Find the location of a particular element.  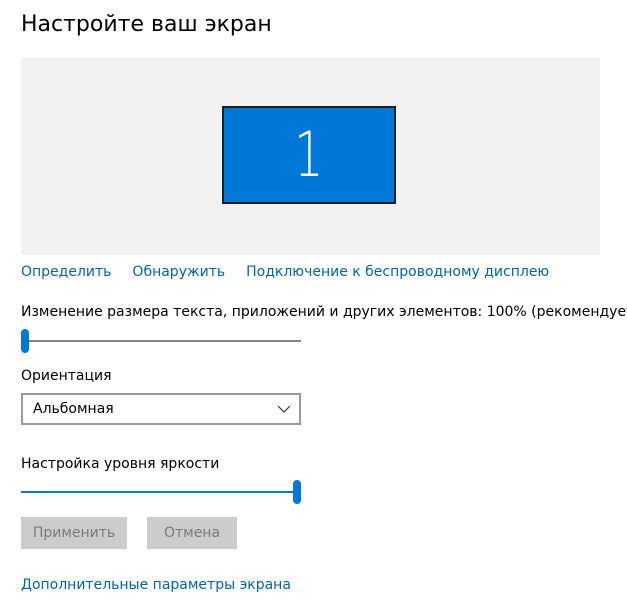

scale-slider is located at coordinates (161, 341).